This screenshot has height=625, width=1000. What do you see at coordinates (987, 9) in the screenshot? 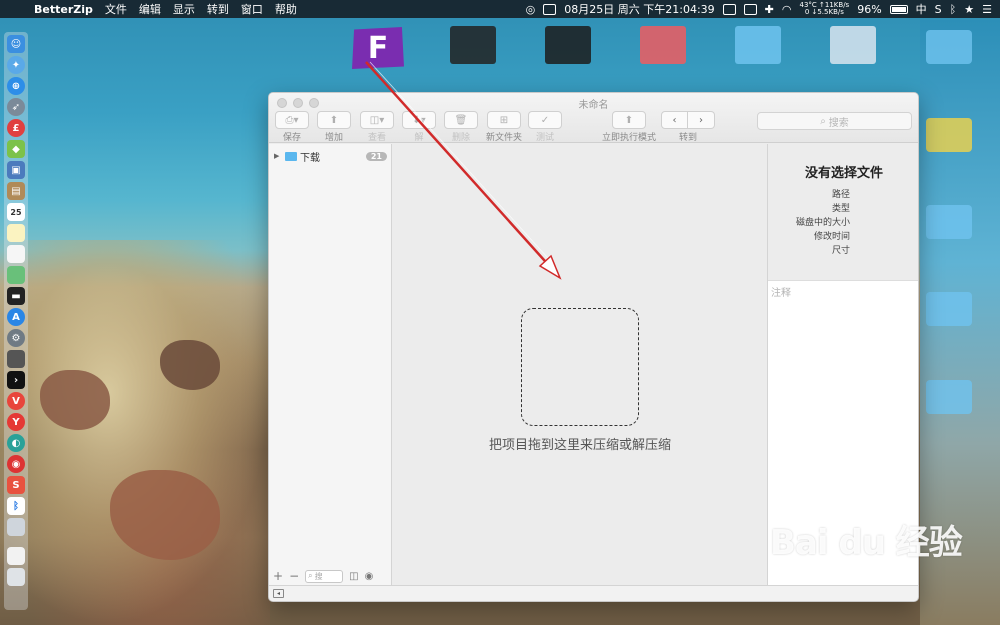
I see `list-icon: ☰` at bounding box center [987, 9].